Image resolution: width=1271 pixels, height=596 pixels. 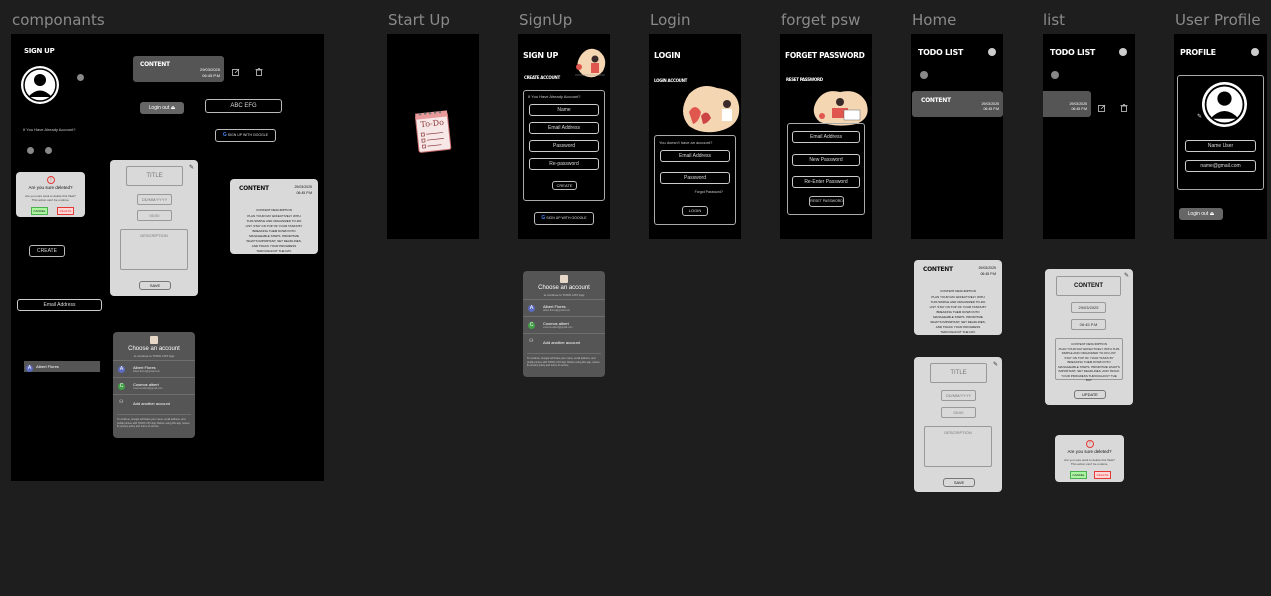 I want to click on list-edit-time: 06:45 P.M, so click(x=1088, y=324).